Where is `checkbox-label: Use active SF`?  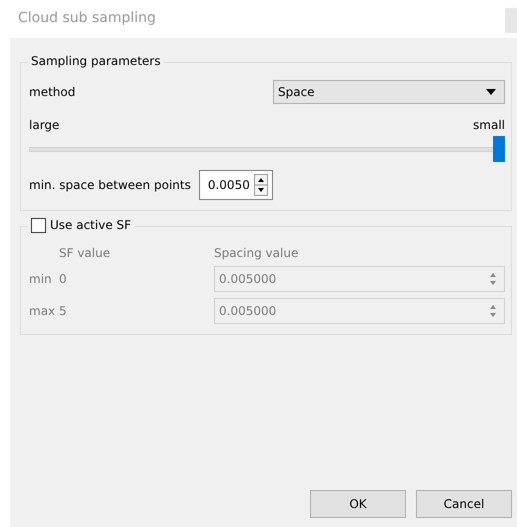
checkbox-label: Use active SF is located at coordinates (91, 225).